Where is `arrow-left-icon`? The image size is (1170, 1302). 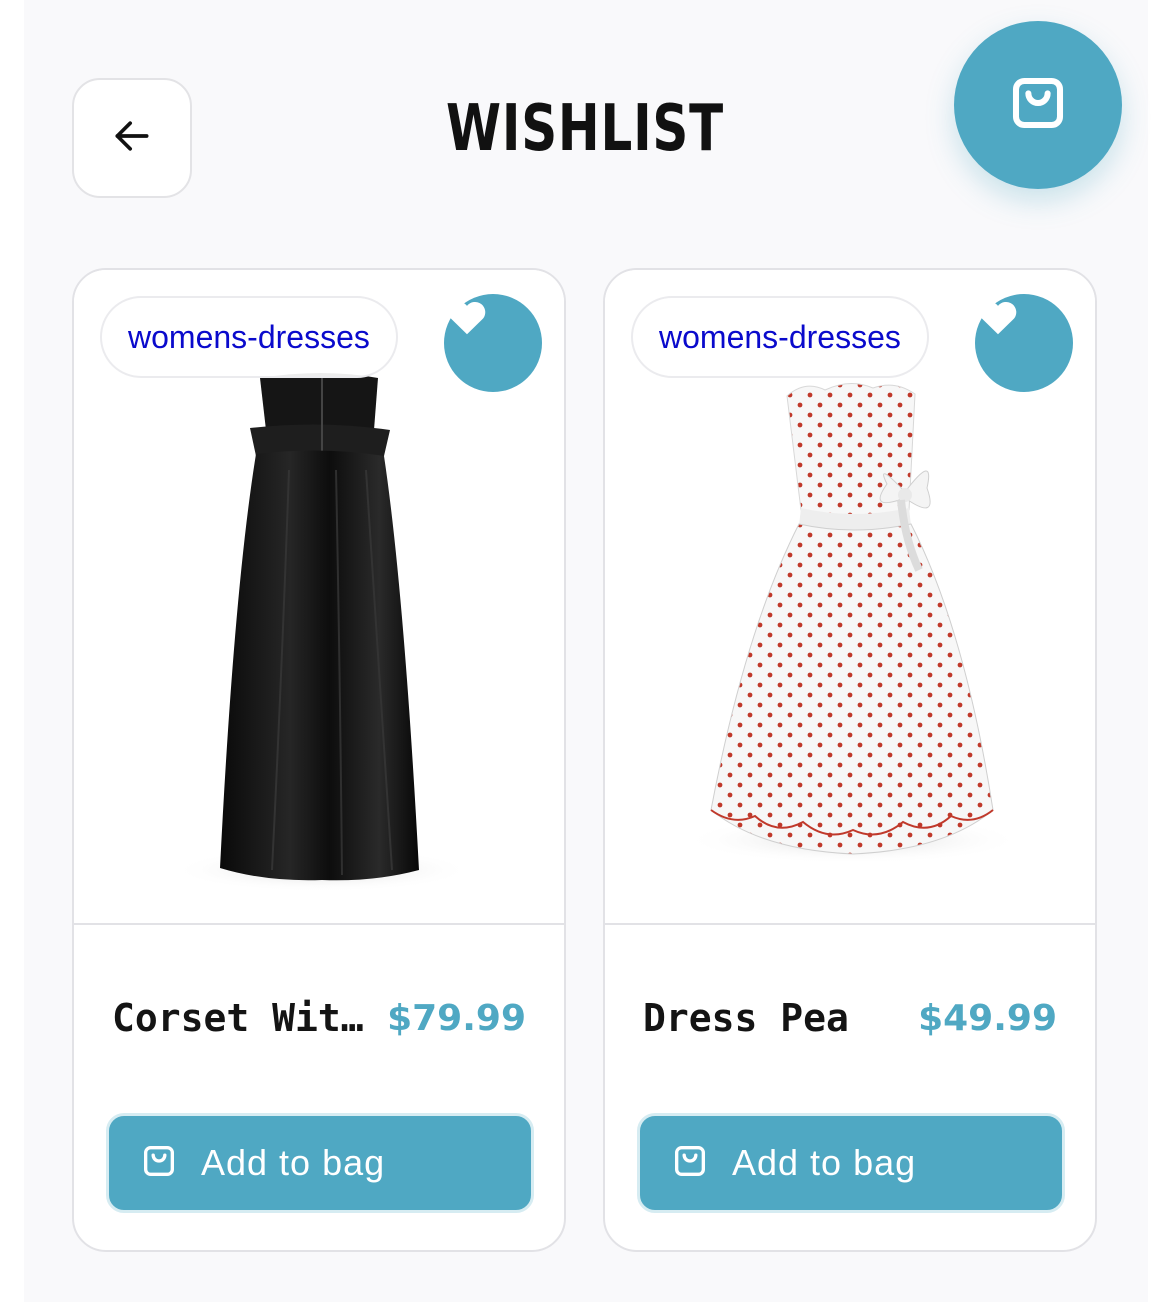 arrow-left-icon is located at coordinates (132, 138).